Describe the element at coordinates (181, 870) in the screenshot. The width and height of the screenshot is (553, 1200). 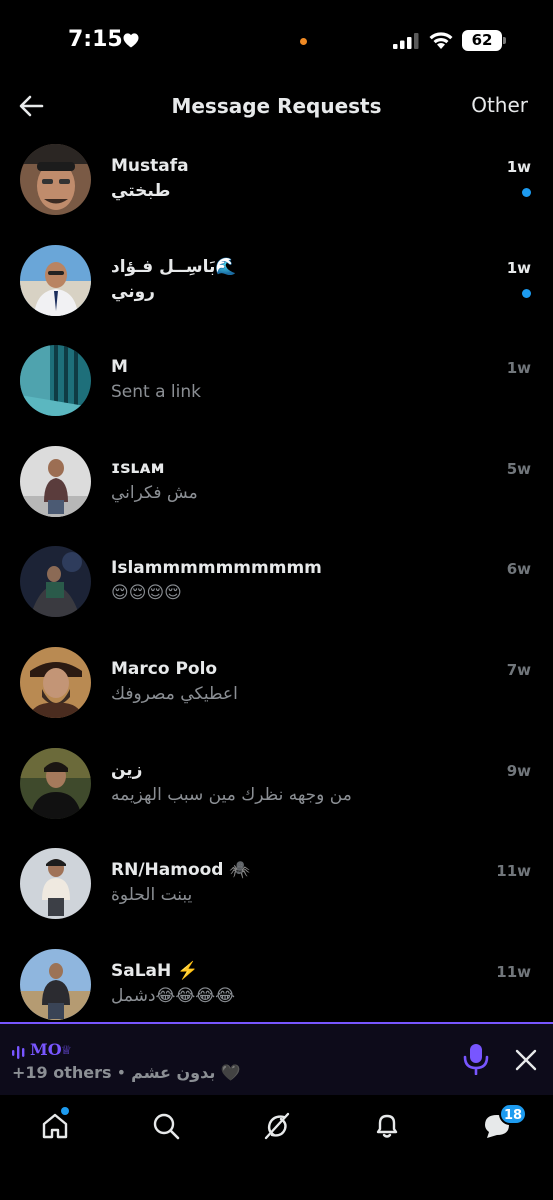
I see `sender-name: RN/Hamood 🕷️` at that location.